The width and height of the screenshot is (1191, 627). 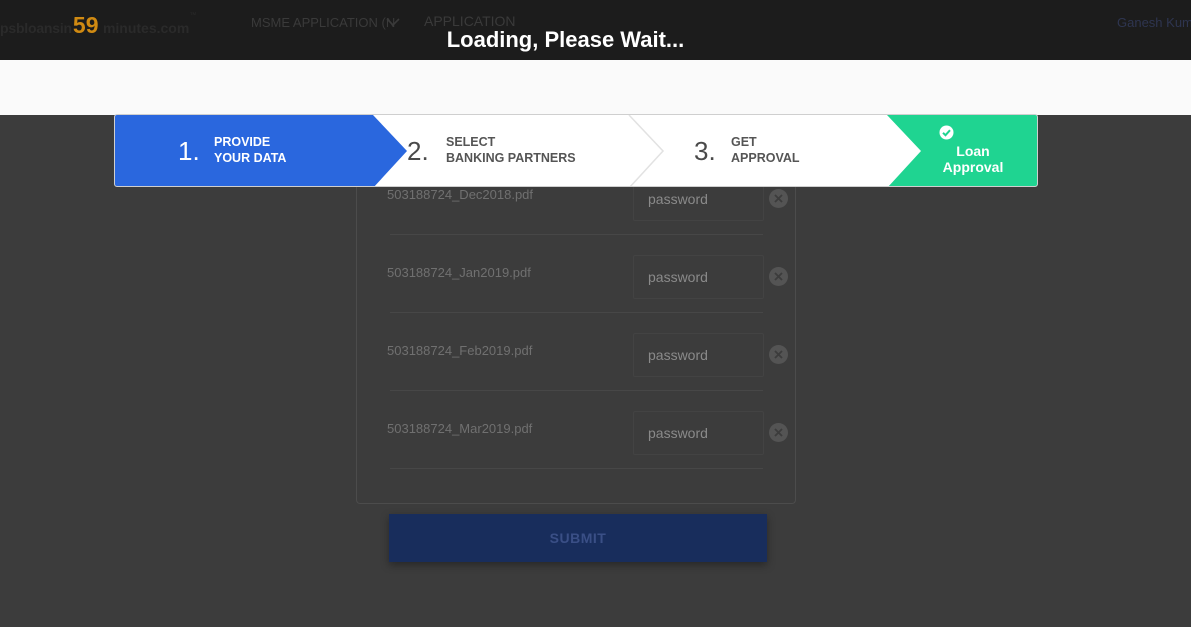 What do you see at coordinates (418, 151) in the screenshot?
I see `step-number: 2.` at bounding box center [418, 151].